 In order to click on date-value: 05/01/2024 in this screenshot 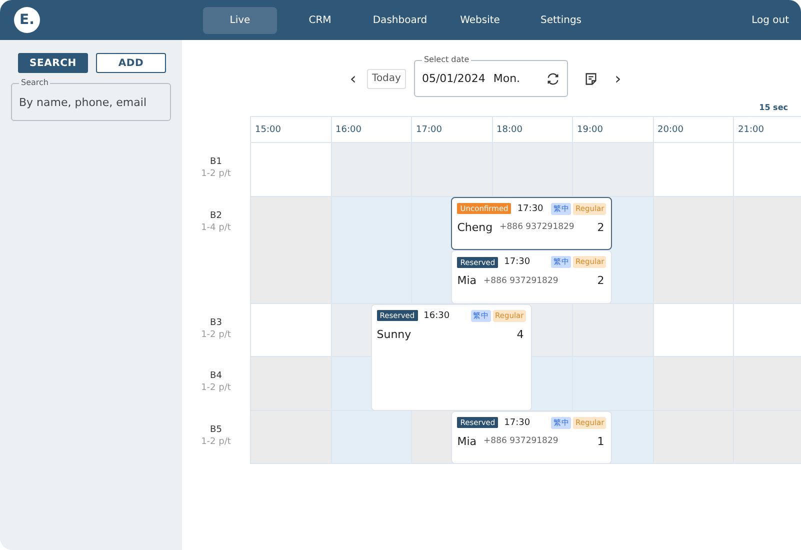, I will do `click(454, 78)`.